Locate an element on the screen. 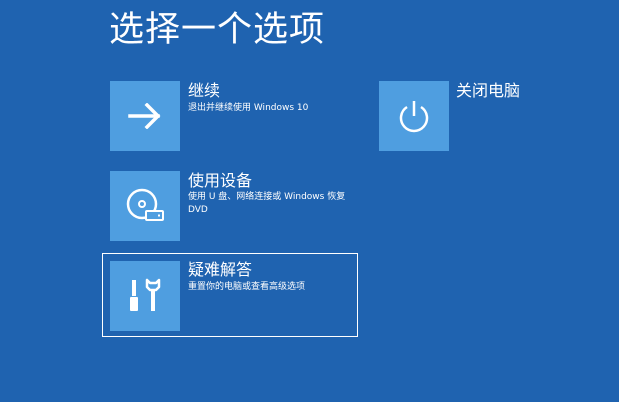 Image resolution: width=619 pixels, height=402 pixels. disc-drive-icon is located at coordinates (145, 206).